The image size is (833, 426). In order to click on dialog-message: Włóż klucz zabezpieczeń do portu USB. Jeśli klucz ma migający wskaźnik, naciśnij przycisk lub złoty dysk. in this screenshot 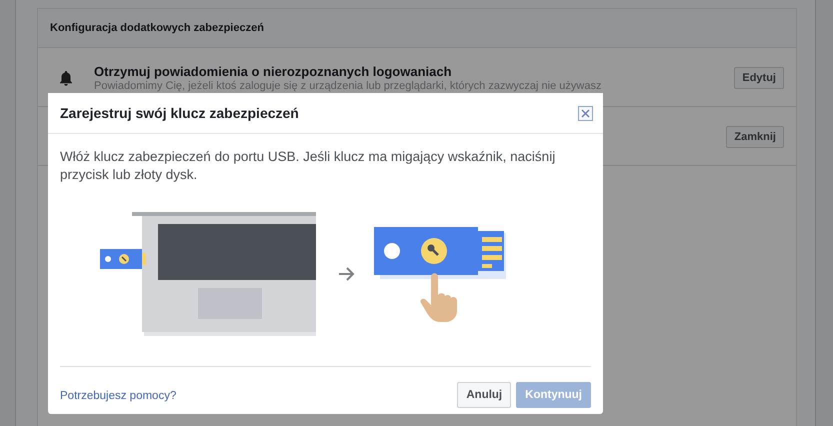, I will do `click(308, 166)`.